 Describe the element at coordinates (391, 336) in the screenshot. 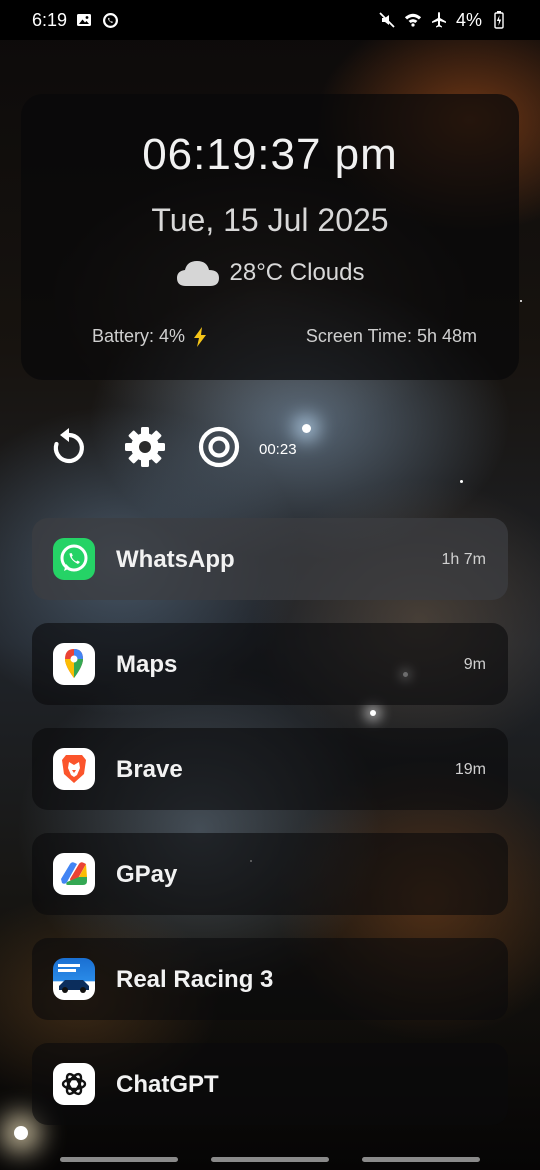

I see `screen-time: Screen Time: 5h 48m` at that location.